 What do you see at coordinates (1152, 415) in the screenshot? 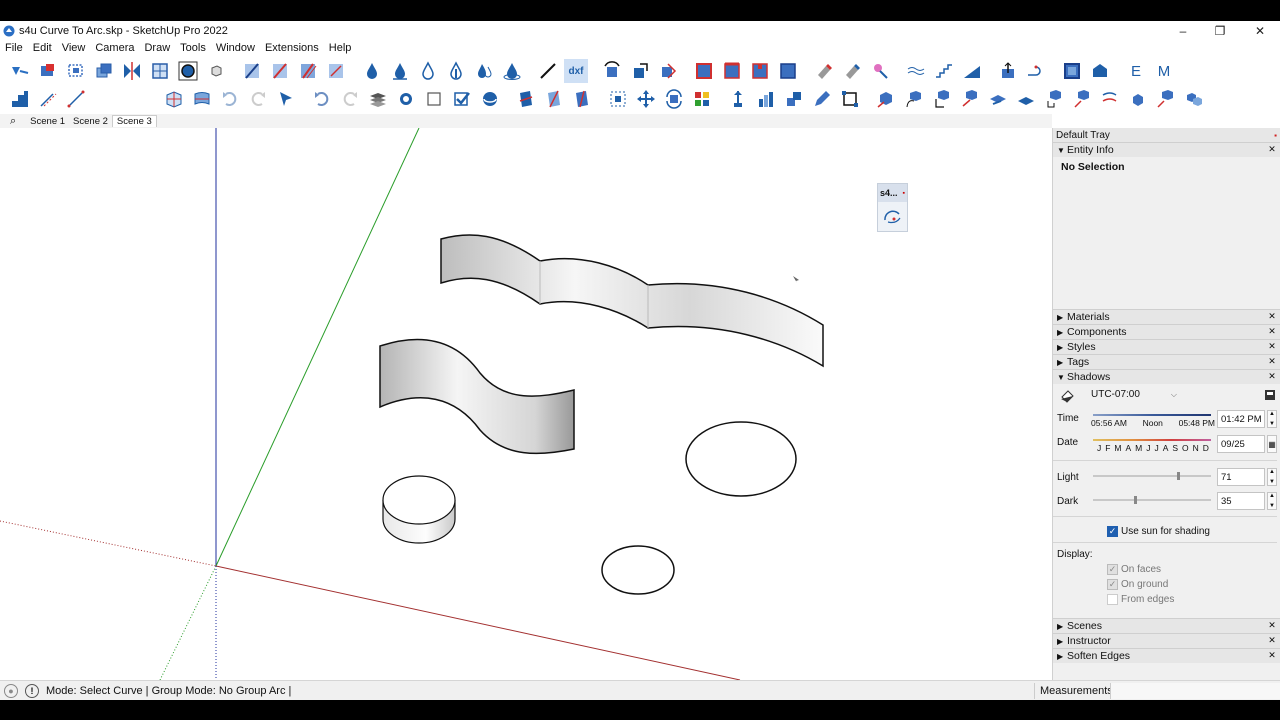
I see `time-slider` at bounding box center [1152, 415].